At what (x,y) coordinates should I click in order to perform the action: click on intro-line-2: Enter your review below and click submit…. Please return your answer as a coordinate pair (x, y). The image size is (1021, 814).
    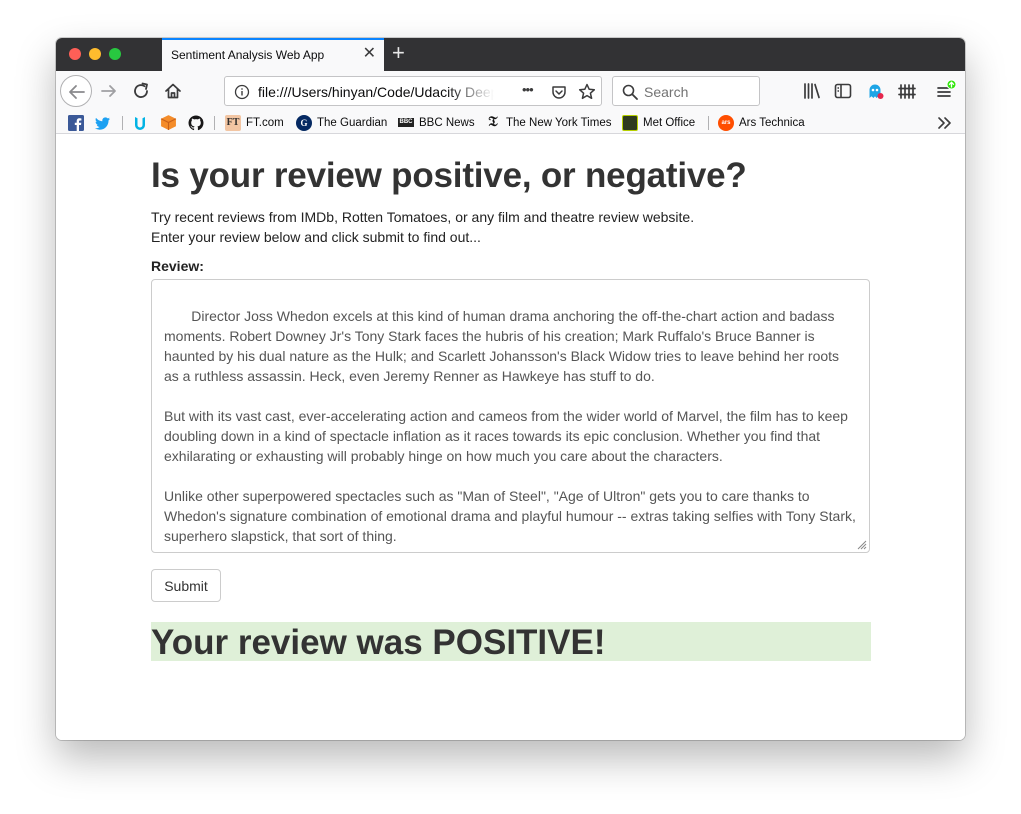
    Looking at the image, I should click on (316, 237).